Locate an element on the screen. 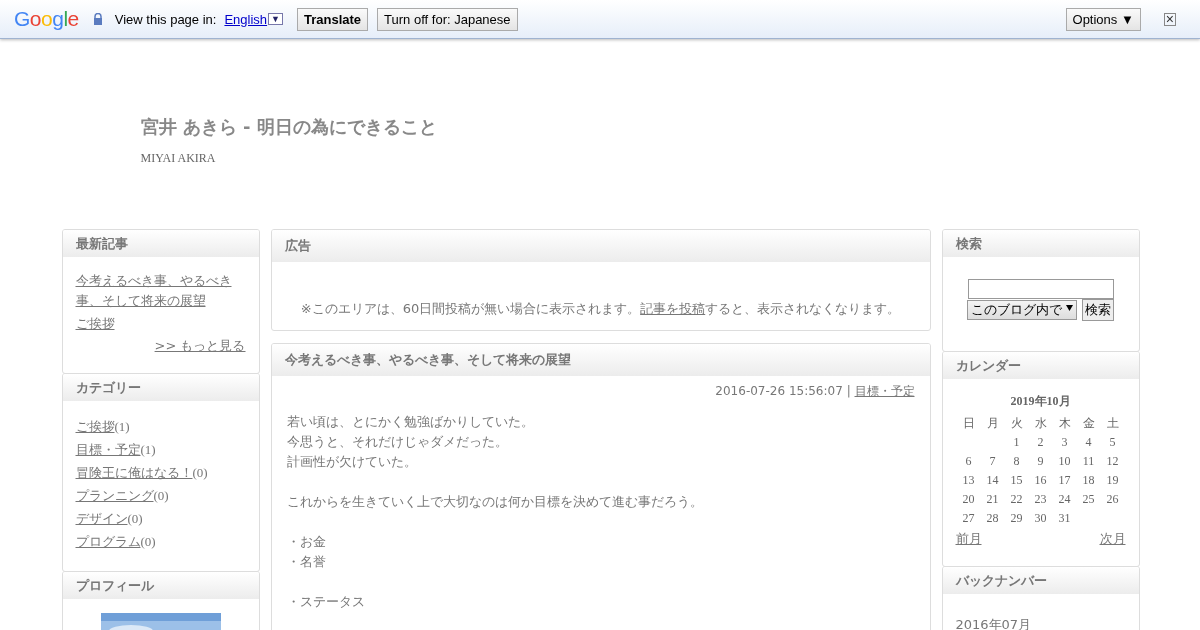 Image resolution: width=1200 pixels, height=630 pixels. blog-subtitle: MIYAI AKIRA is located at coordinates (178, 158).